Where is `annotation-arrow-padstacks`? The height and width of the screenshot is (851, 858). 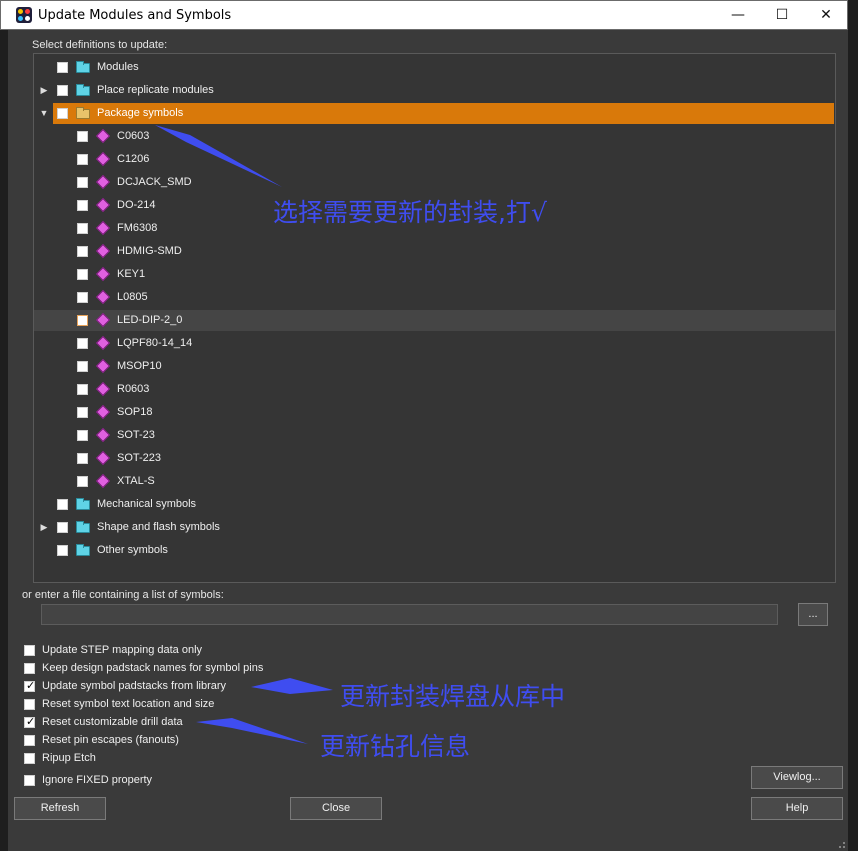 annotation-arrow-padstacks is located at coordinates (292, 686).